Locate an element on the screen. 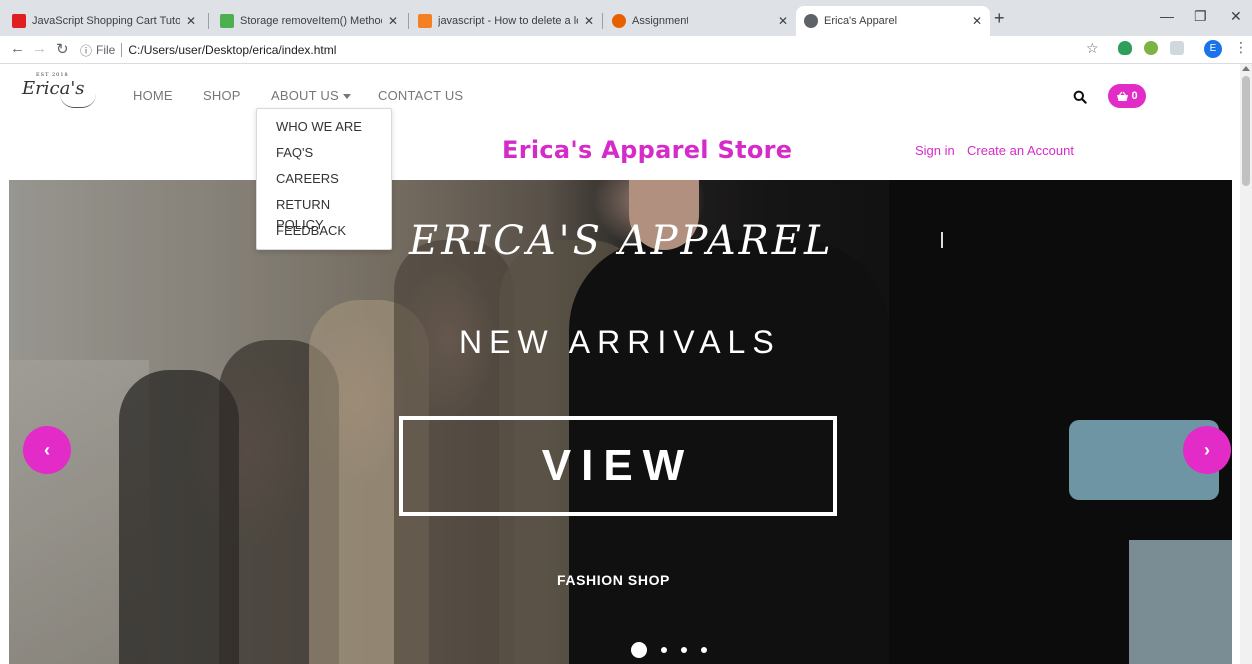  firefox-icon is located at coordinates (619, 21).